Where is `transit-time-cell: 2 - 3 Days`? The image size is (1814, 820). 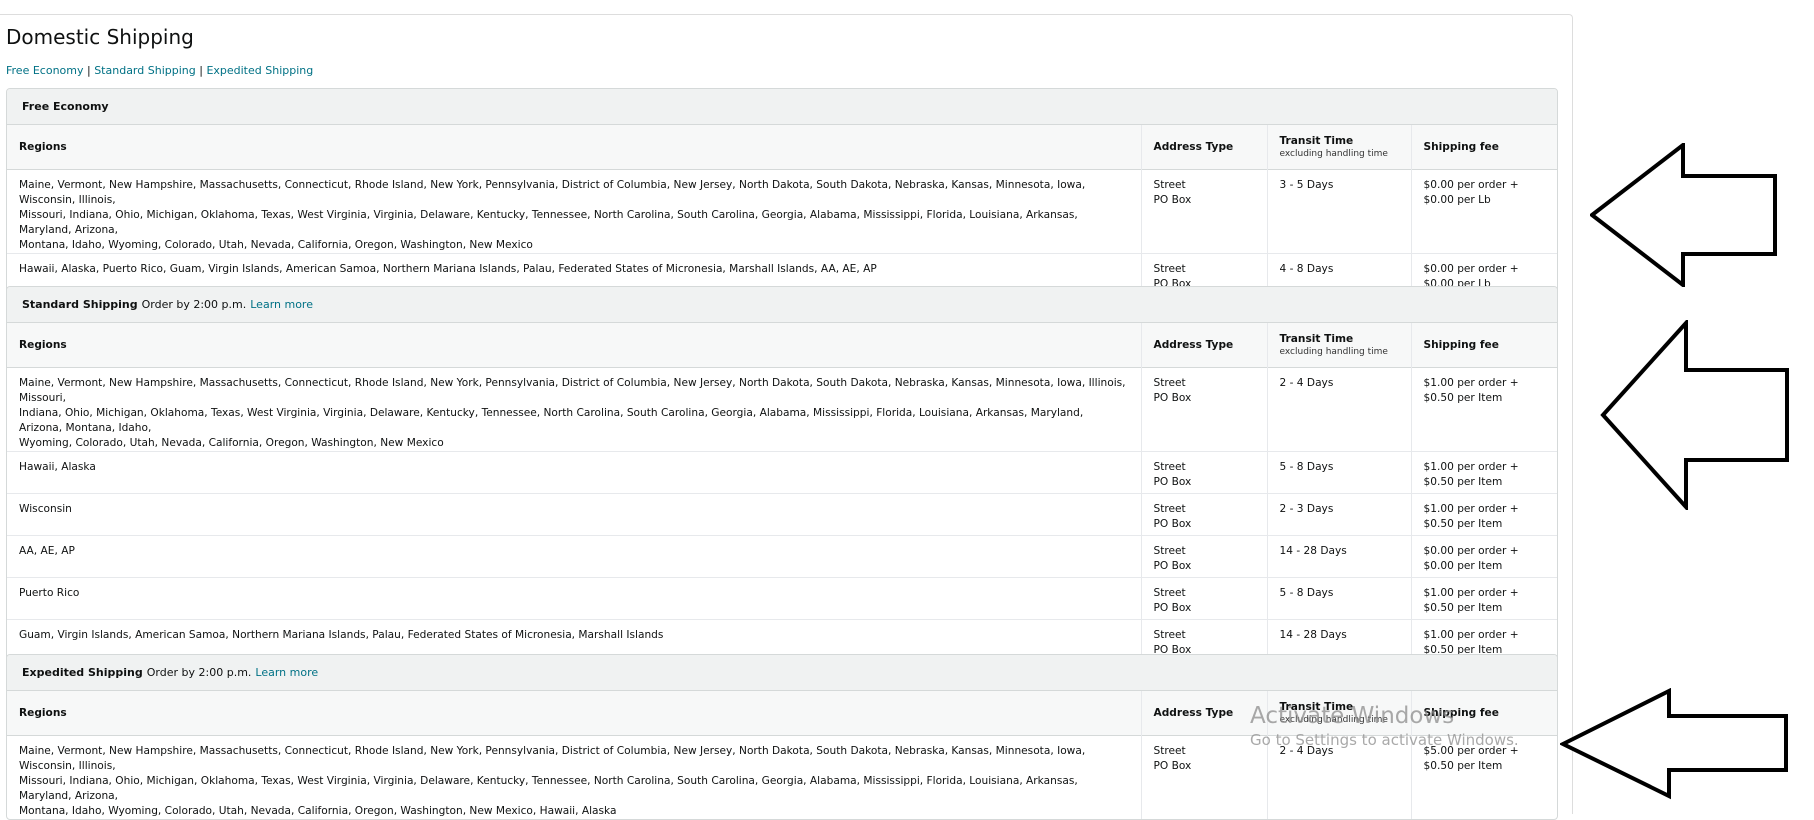 transit-time-cell: 2 - 3 Days is located at coordinates (1338, 514).